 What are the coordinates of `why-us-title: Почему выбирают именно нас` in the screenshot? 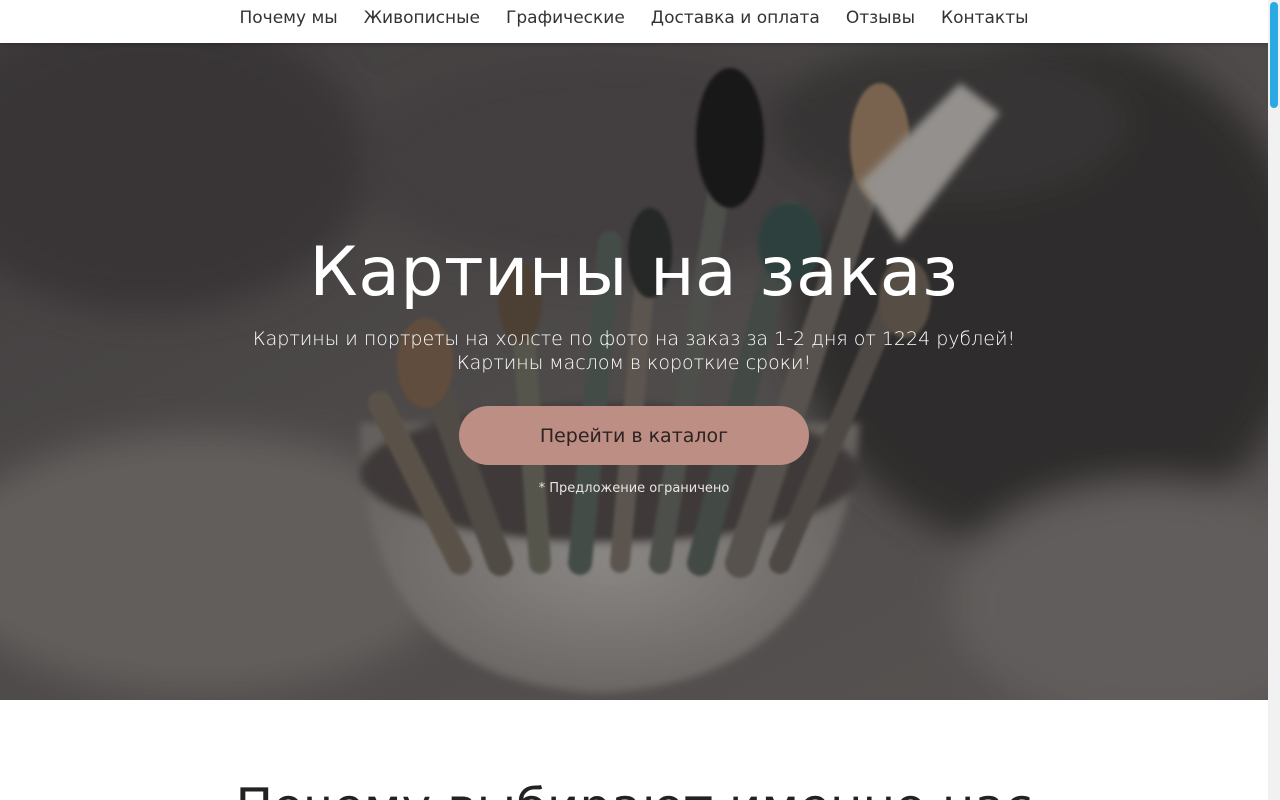 It's located at (634, 789).